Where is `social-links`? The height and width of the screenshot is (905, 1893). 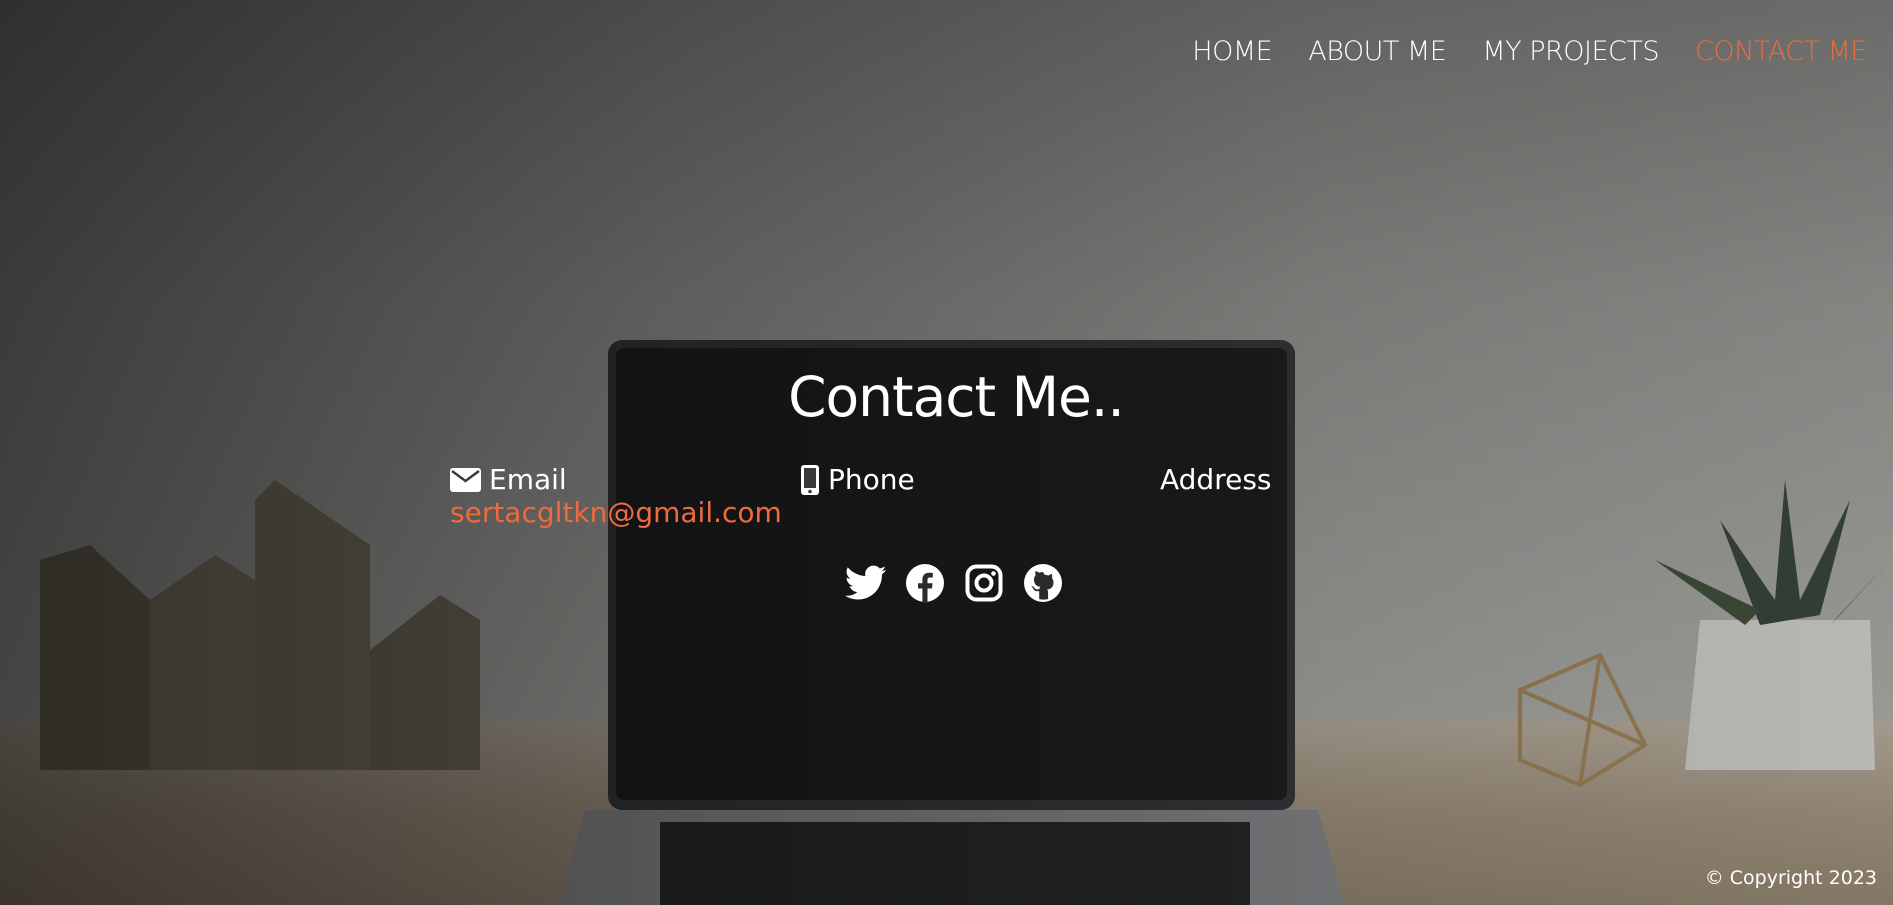
social-links is located at coordinates (954, 583).